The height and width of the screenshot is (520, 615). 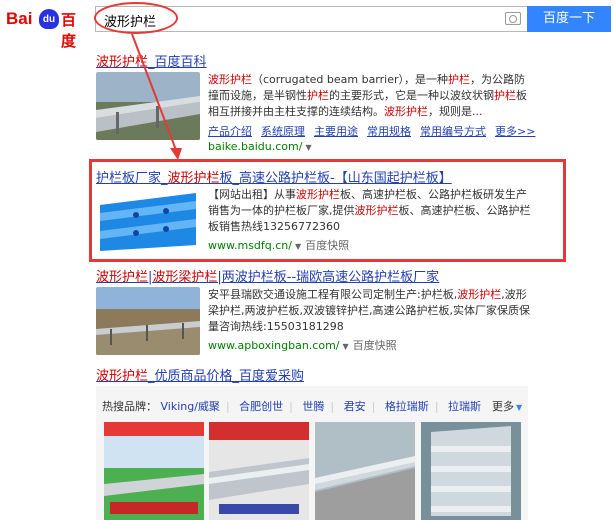 I want to click on brand-link: Viking/威聚, so click(x=190, y=406).